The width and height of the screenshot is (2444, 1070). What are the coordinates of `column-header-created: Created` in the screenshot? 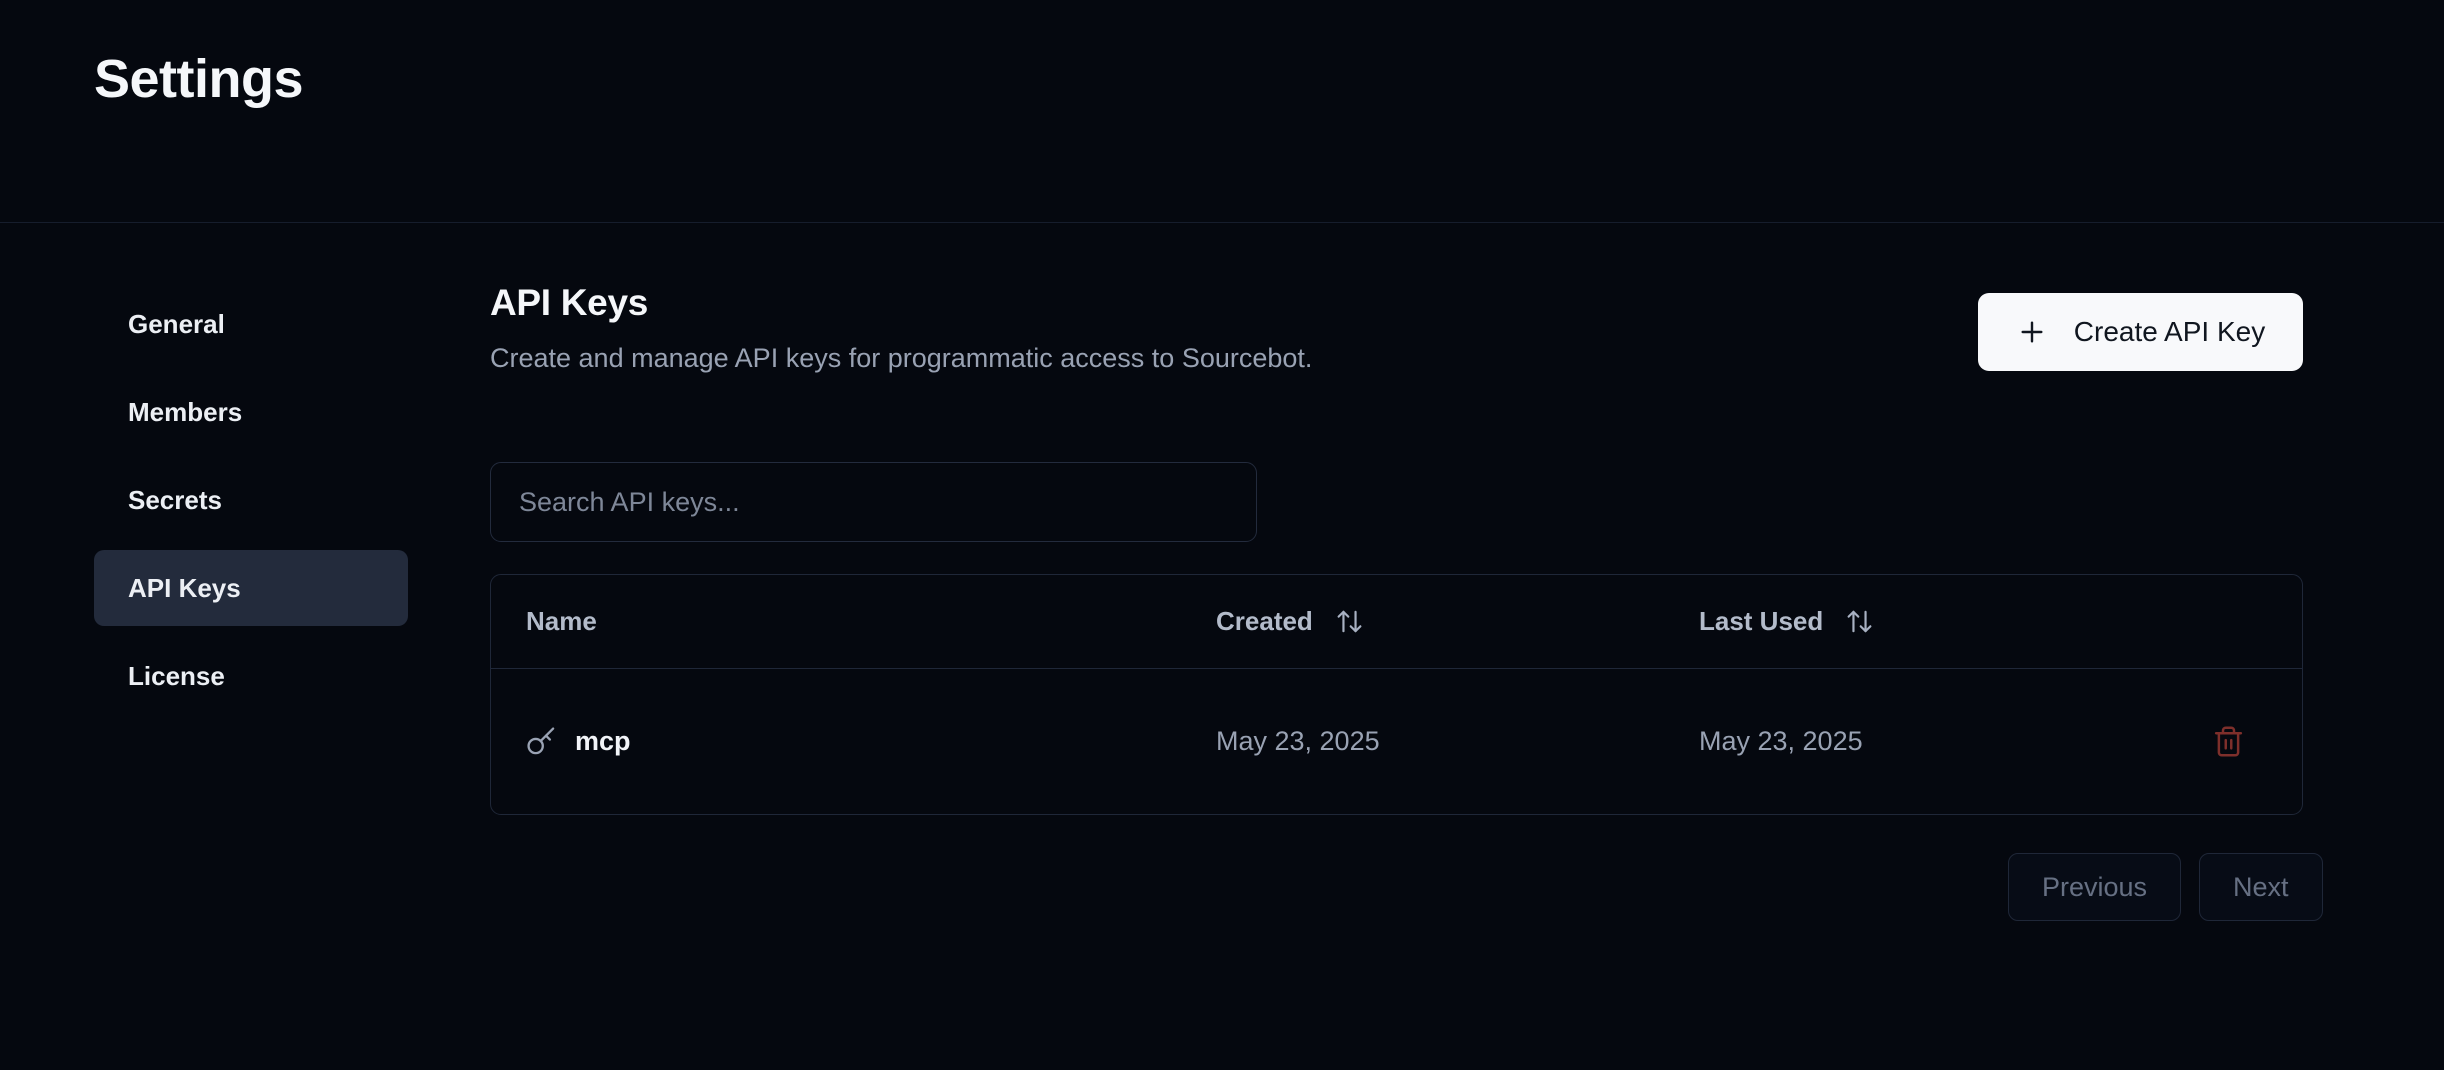 It's located at (1457, 621).